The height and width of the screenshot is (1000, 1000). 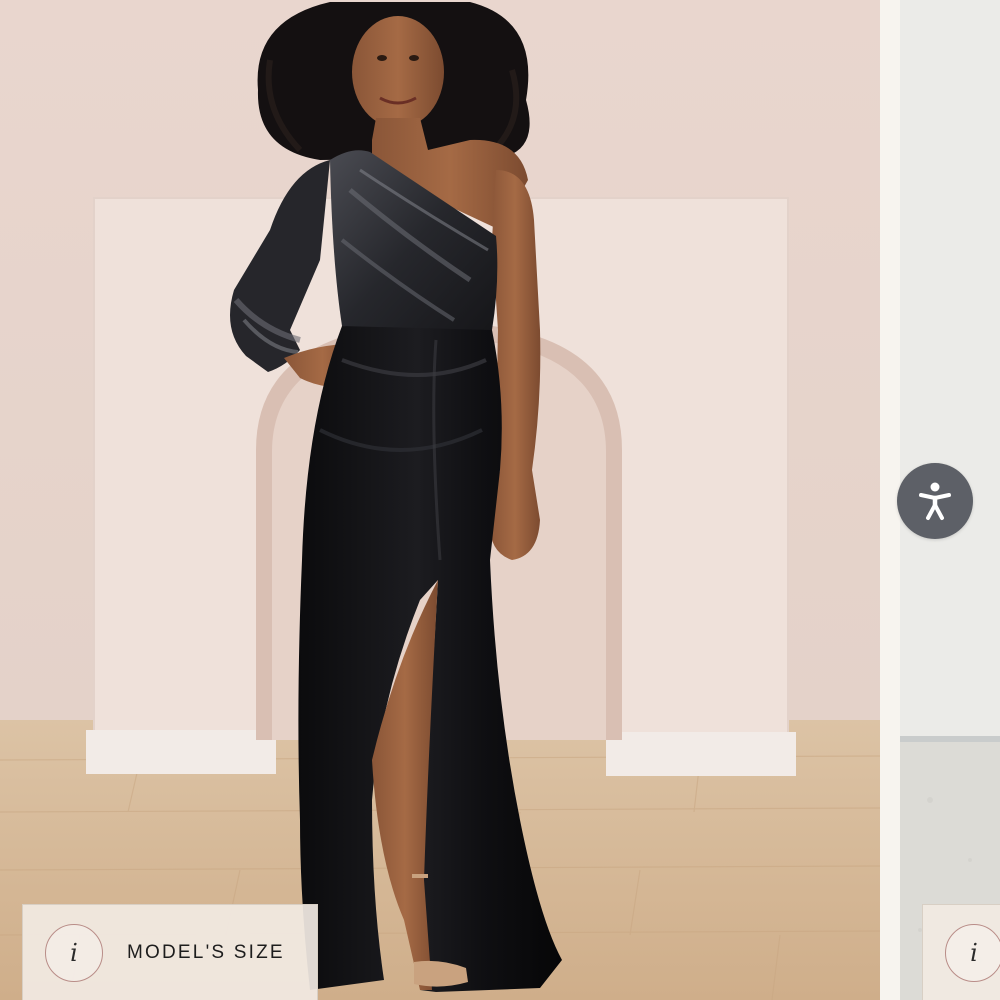 I want to click on model-size-label: MODEL'S SIZE, so click(x=206, y=952).